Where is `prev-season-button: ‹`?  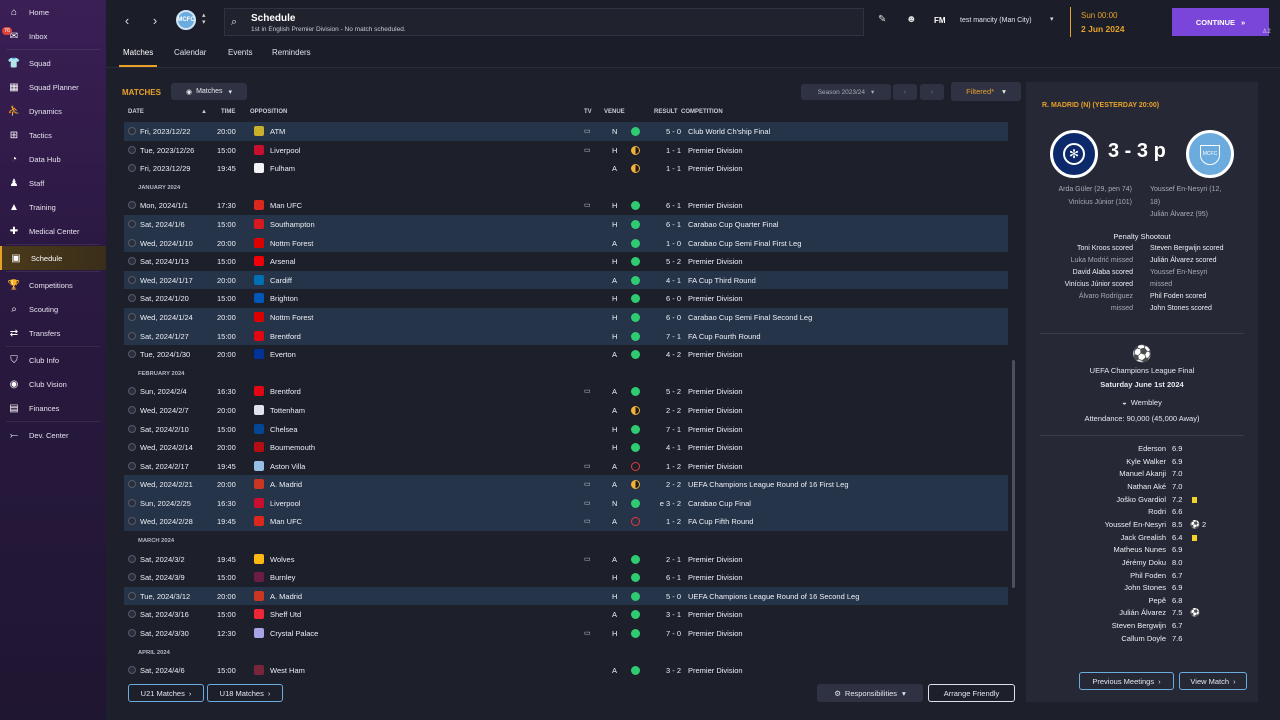
prev-season-button: ‹ is located at coordinates (905, 92).